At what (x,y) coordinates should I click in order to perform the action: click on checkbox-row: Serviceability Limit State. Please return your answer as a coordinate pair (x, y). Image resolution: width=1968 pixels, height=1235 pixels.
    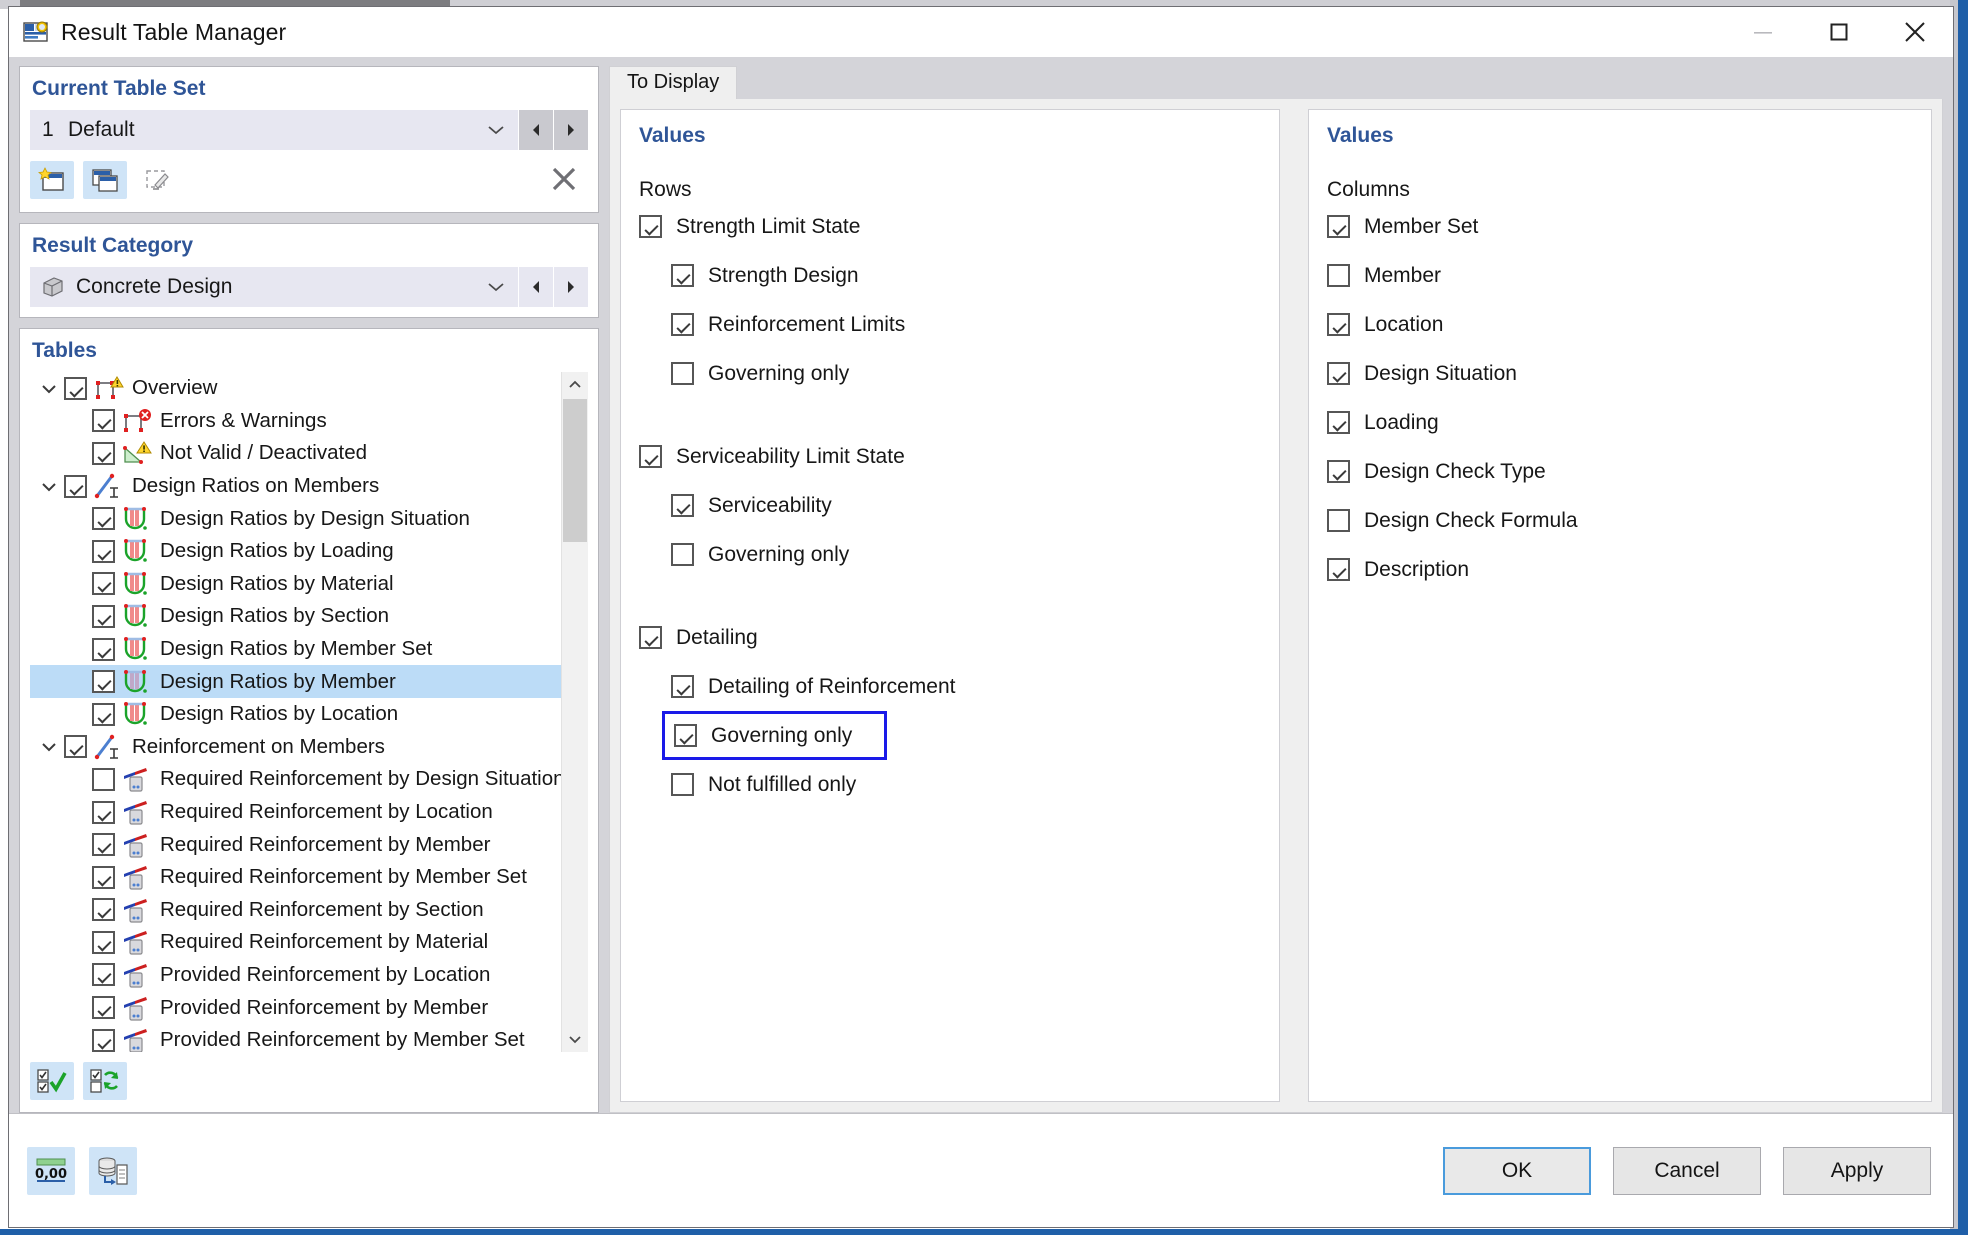
    Looking at the image, I should click on (952, 456).